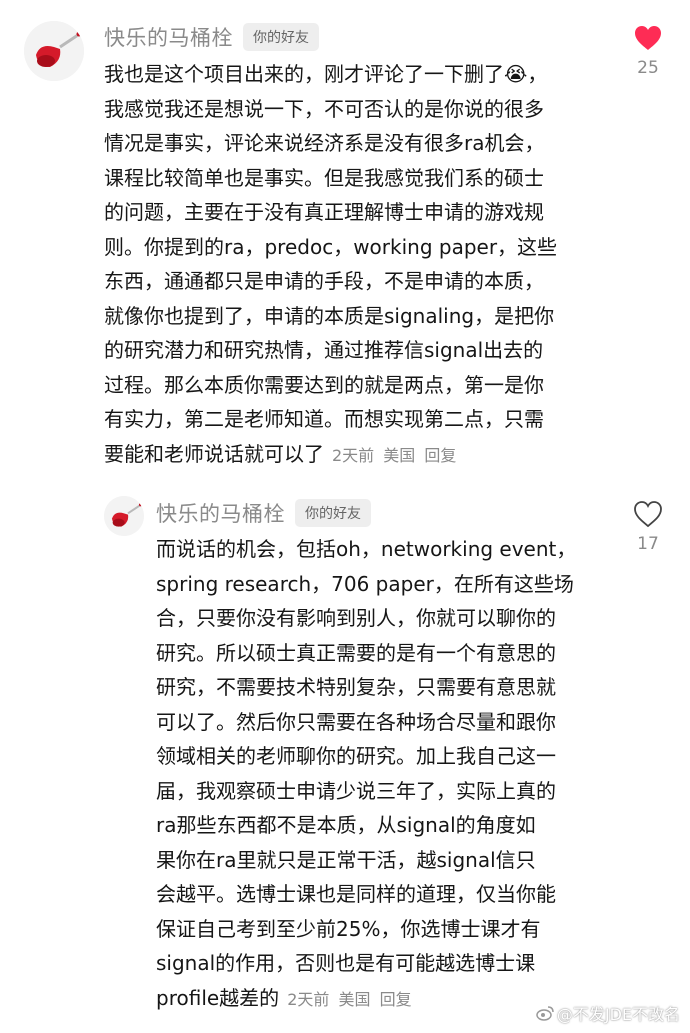  What do you see at coordinates (324, 384) in the screenshot?
I see `comment-line: 过程。那么本质你需要达到的就是两点，第一是你` at bounding box center [324, 384].